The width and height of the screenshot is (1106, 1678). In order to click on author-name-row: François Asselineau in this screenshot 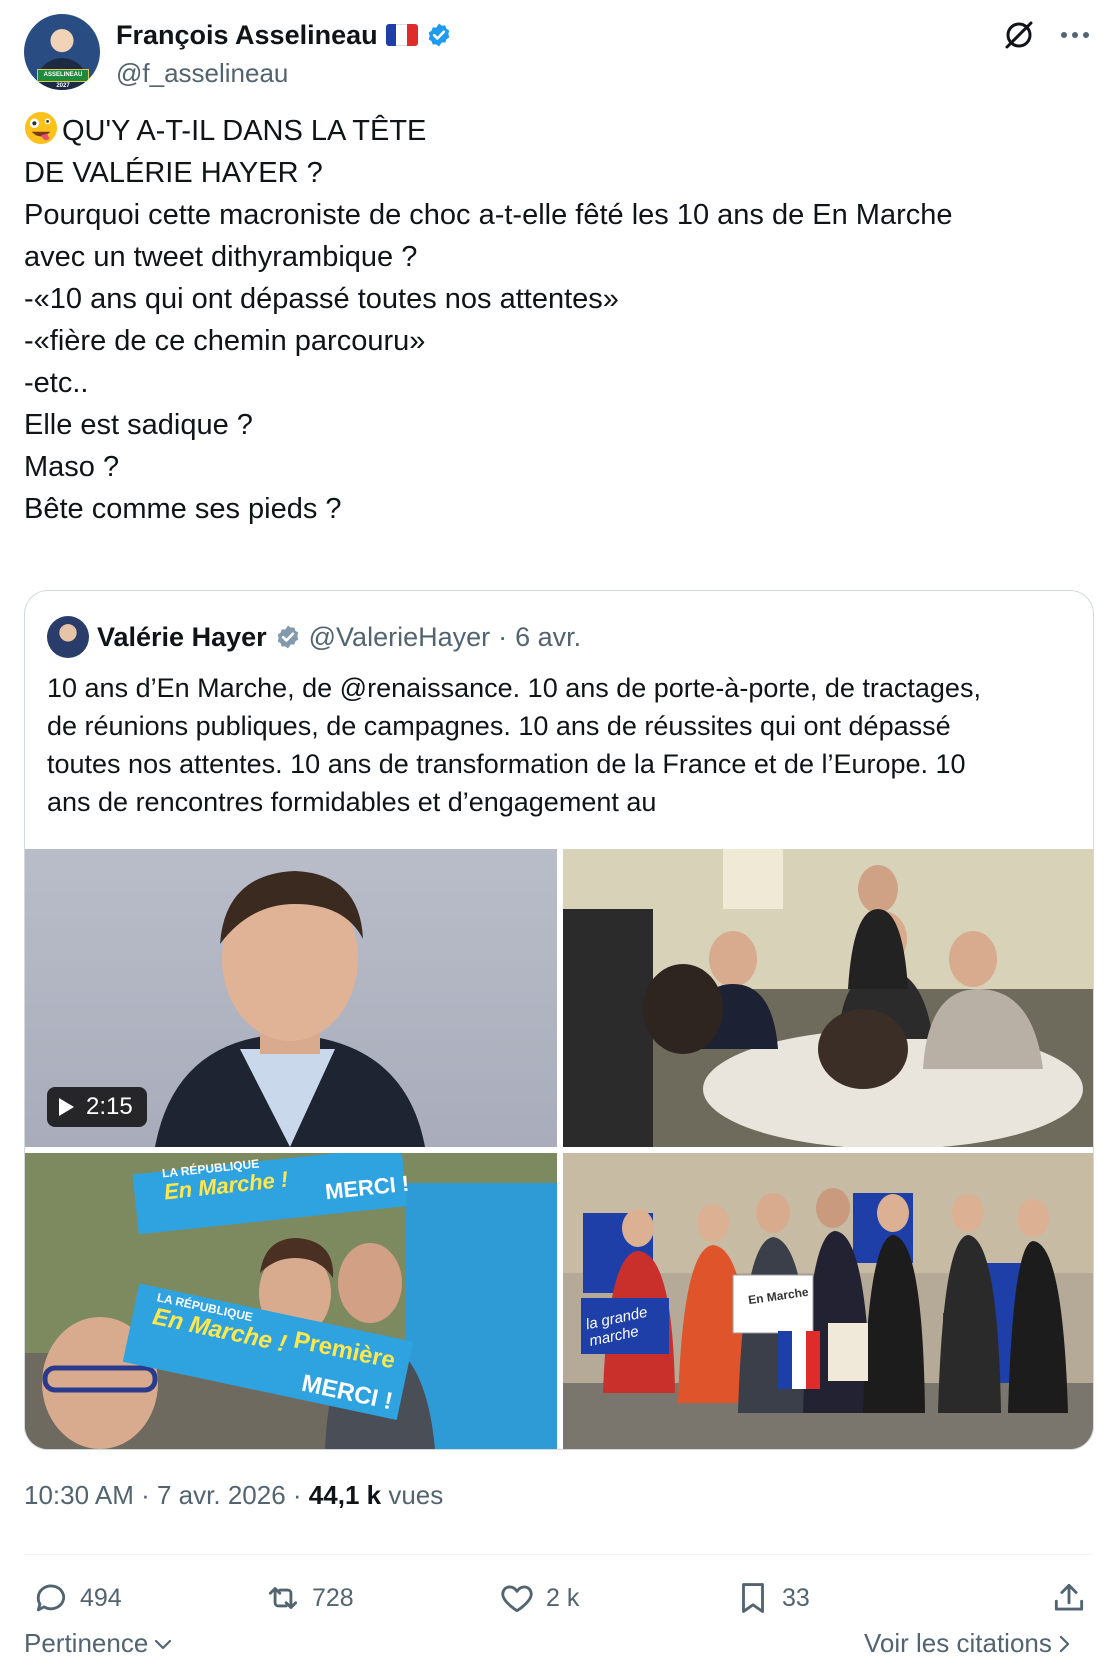, I will do `click(284, 35)`.